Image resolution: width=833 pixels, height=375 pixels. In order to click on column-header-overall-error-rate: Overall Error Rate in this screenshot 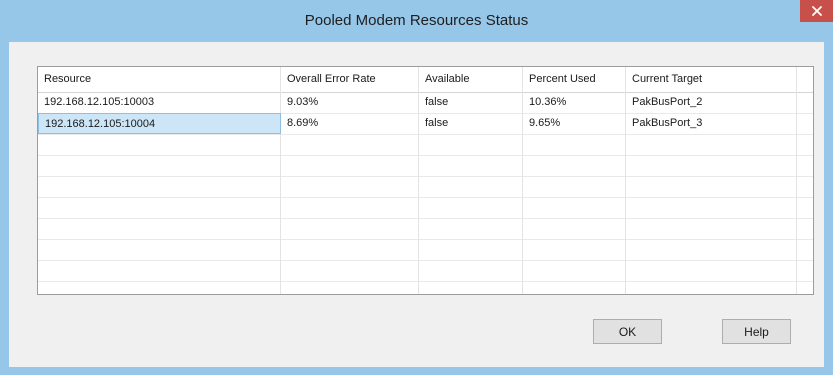, I will do `click(350, 79)`.